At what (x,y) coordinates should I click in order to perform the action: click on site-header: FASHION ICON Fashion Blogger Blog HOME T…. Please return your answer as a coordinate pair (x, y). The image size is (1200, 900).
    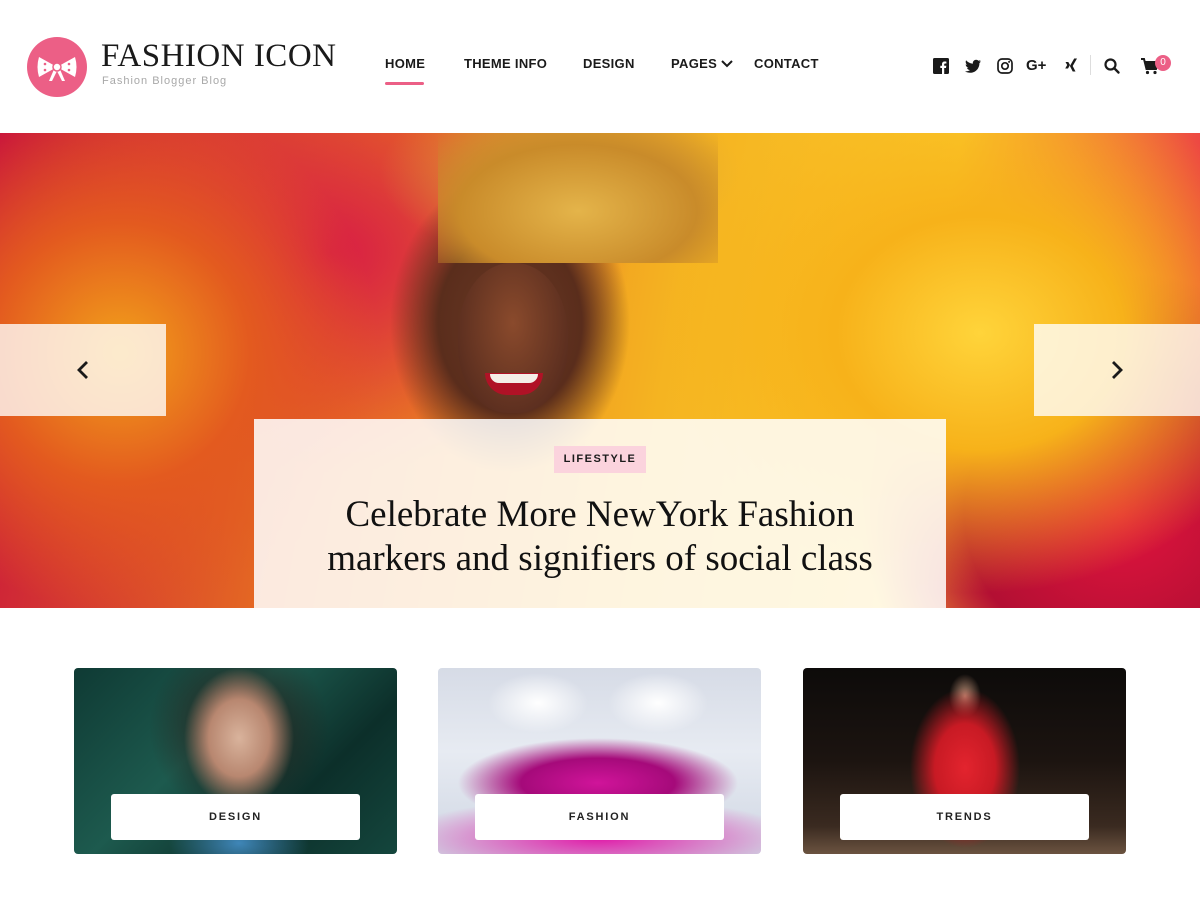
    Looking at the image, I should click on (600, 66).